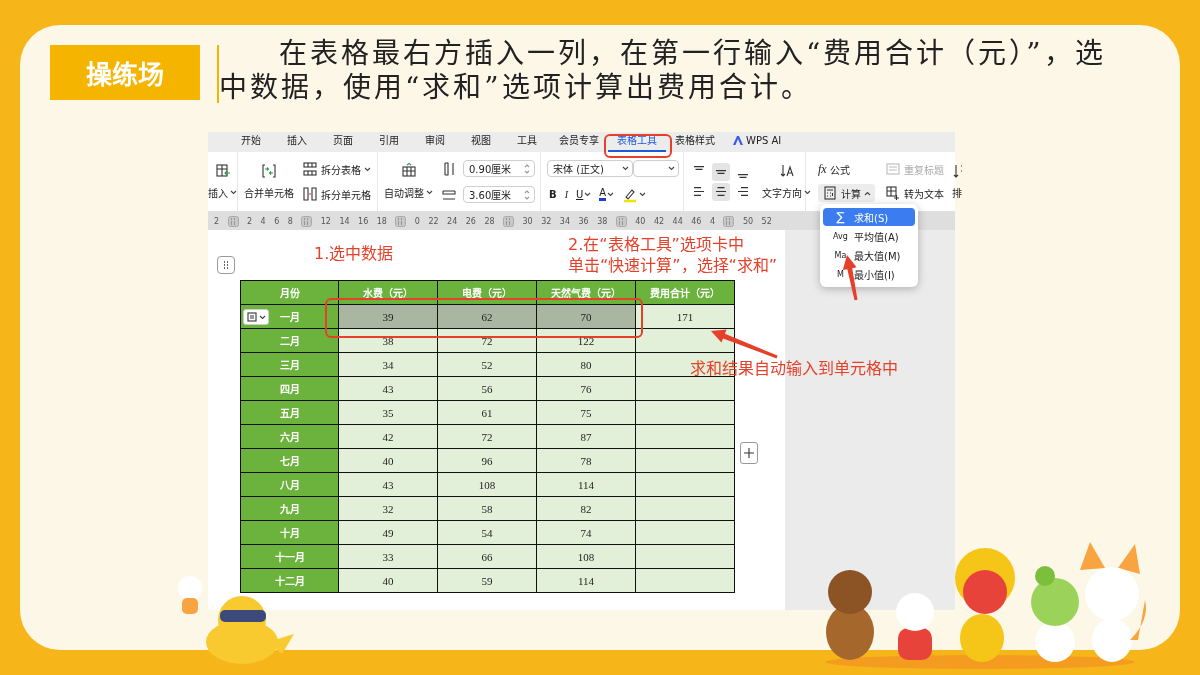 This screenshot has width=1200, height=675. I want to click on ribbon-tab: 开始, so click(251, 142).